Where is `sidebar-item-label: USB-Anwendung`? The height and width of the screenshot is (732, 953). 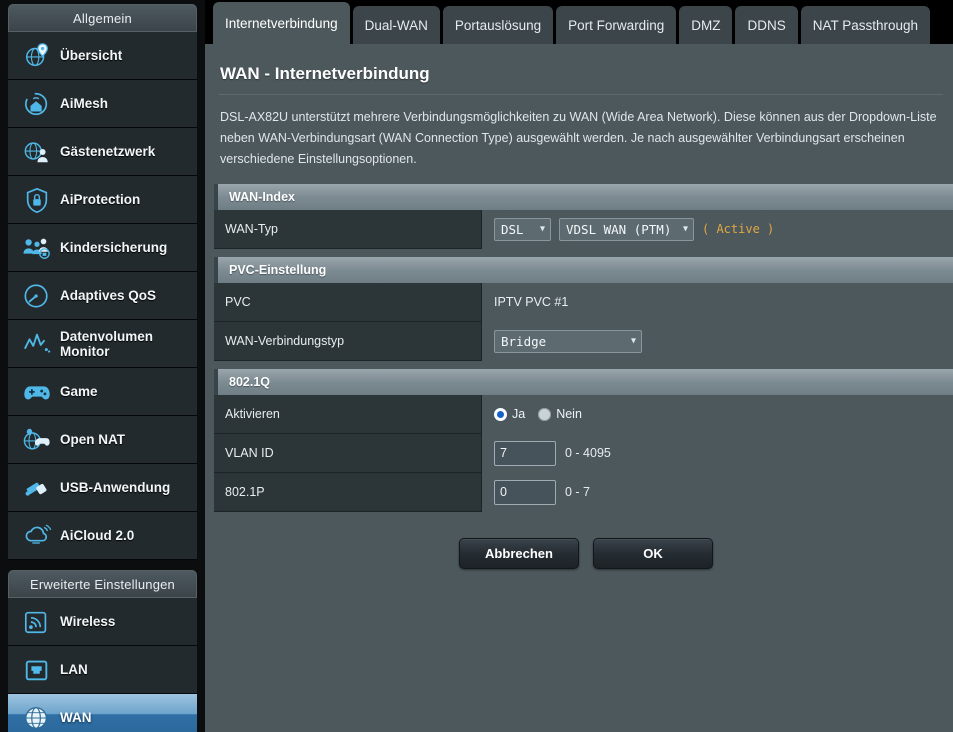 sidebar-item-label: USB-Anwendung is located at coordinates (115, 487).